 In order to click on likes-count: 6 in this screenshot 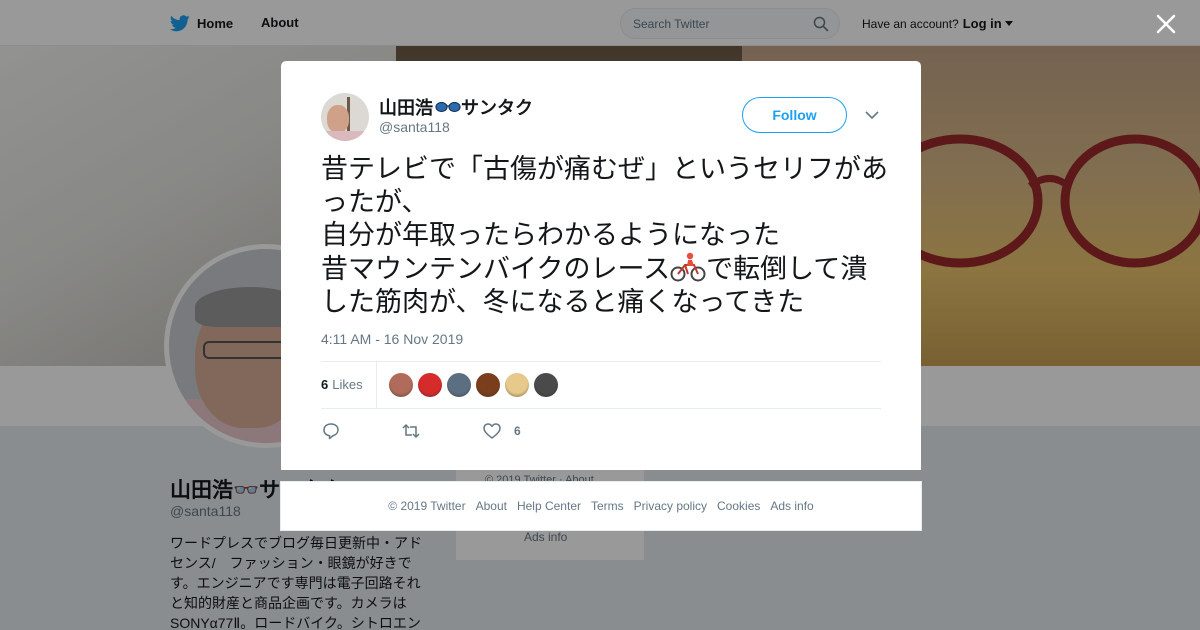, I will do `click(325, 384)`.